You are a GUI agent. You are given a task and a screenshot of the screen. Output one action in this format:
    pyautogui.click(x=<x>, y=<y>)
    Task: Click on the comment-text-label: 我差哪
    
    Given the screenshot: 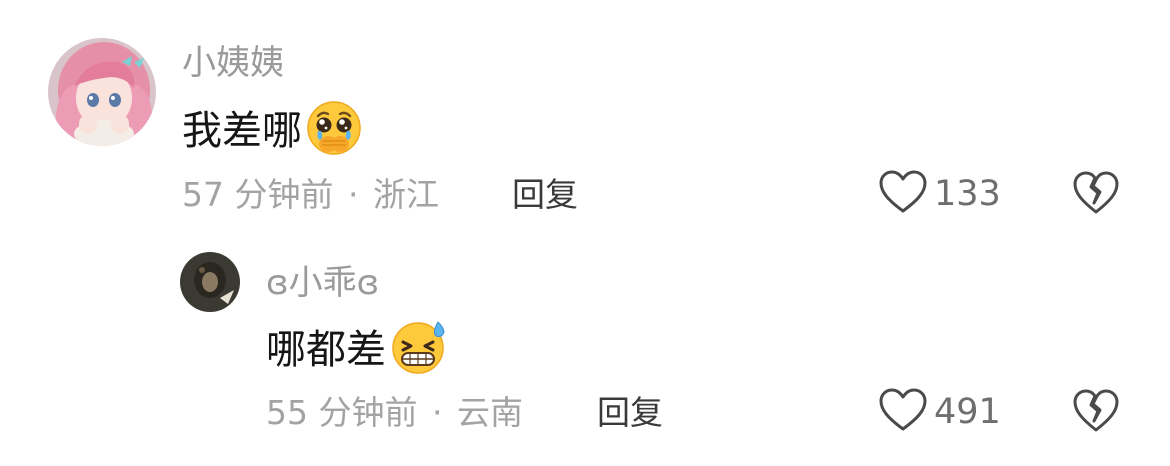 What is the action you would take?
    pyautogui.click(x=242, y=131)
    